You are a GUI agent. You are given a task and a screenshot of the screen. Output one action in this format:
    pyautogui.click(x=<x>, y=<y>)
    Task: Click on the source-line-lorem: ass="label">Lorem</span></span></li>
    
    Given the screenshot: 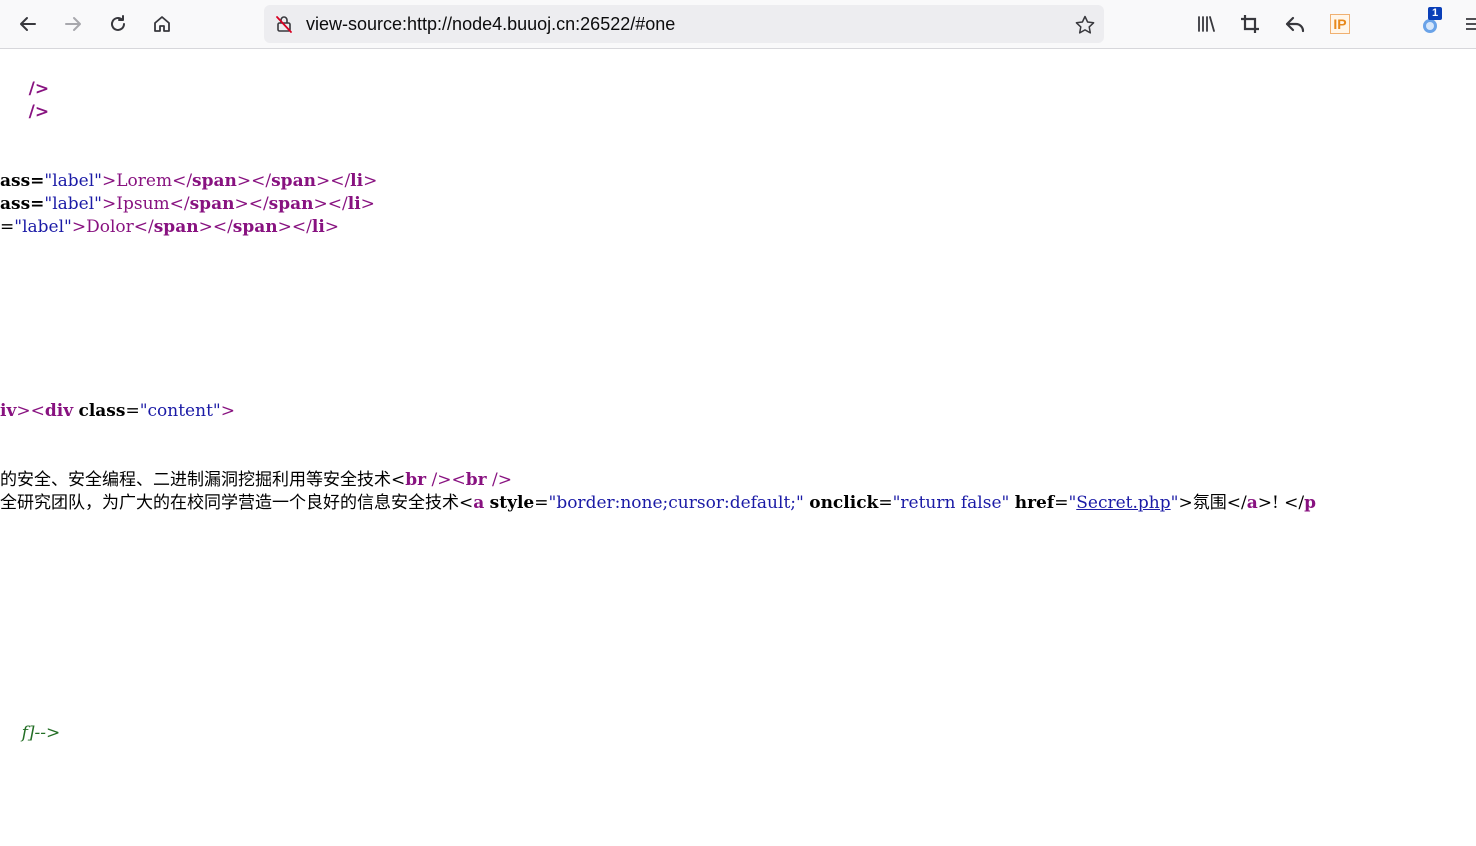 What is the action you would take?
    pyautogui.click(x=188, y=181)
    